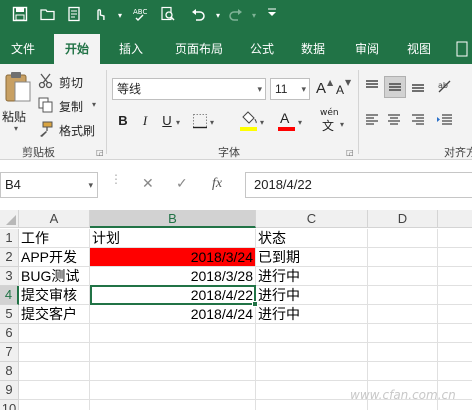 This screenshot has width=472, height=410. I want to click on tab-review: 审阅, so click(367, 49).